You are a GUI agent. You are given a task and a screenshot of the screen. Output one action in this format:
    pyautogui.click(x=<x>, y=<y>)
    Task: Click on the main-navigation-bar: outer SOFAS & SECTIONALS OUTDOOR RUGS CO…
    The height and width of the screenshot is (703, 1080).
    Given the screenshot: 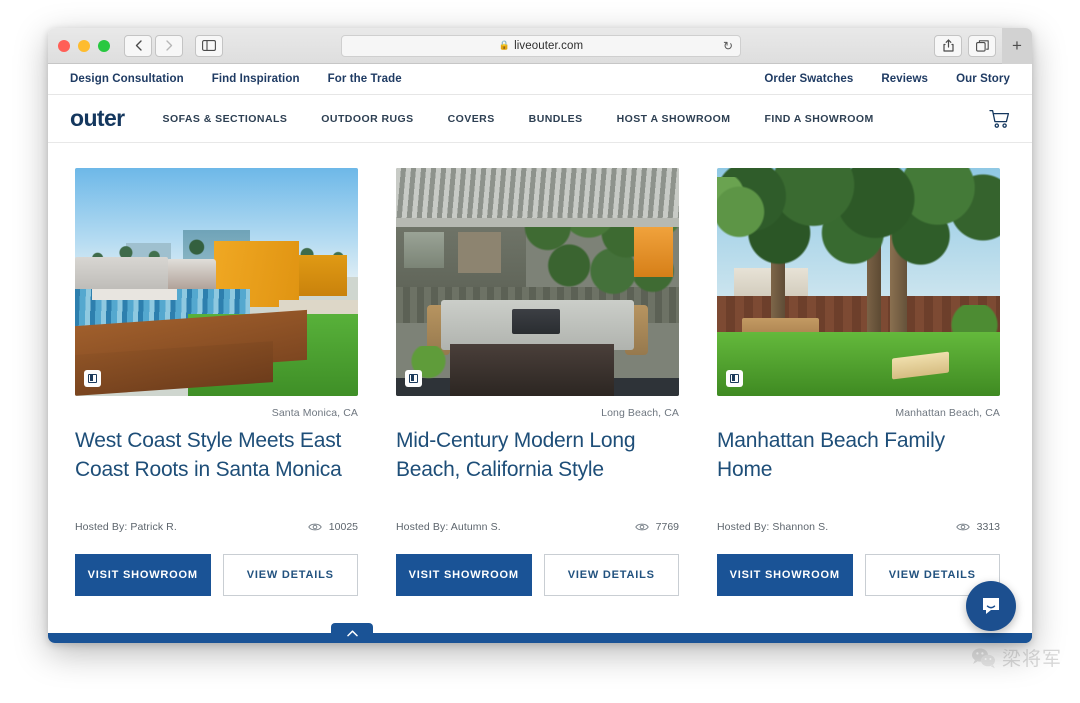 What is the action you would take?
    pyautogui.click(x=540, y=119)
    